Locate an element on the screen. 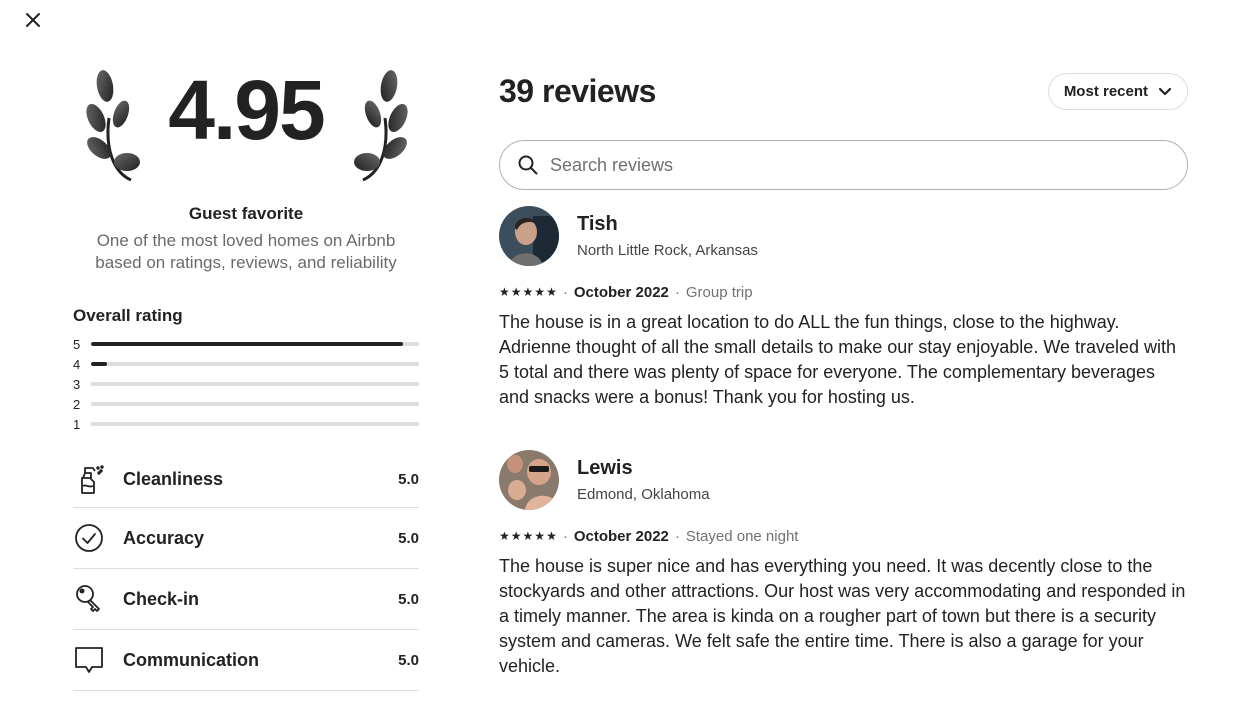  distribution-star-label: 3 is located at coordinates (77, 384).